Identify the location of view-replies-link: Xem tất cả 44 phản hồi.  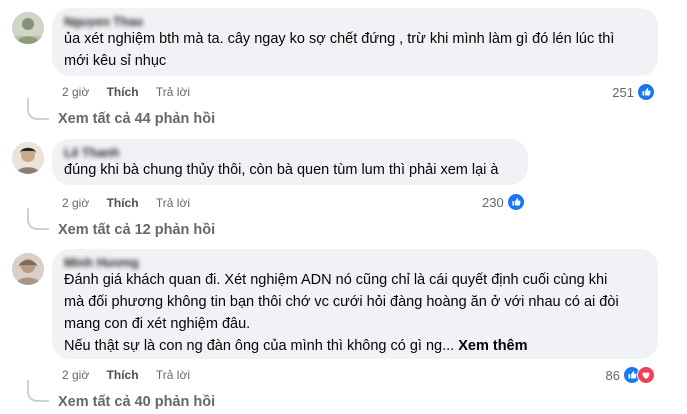
(136, 119).